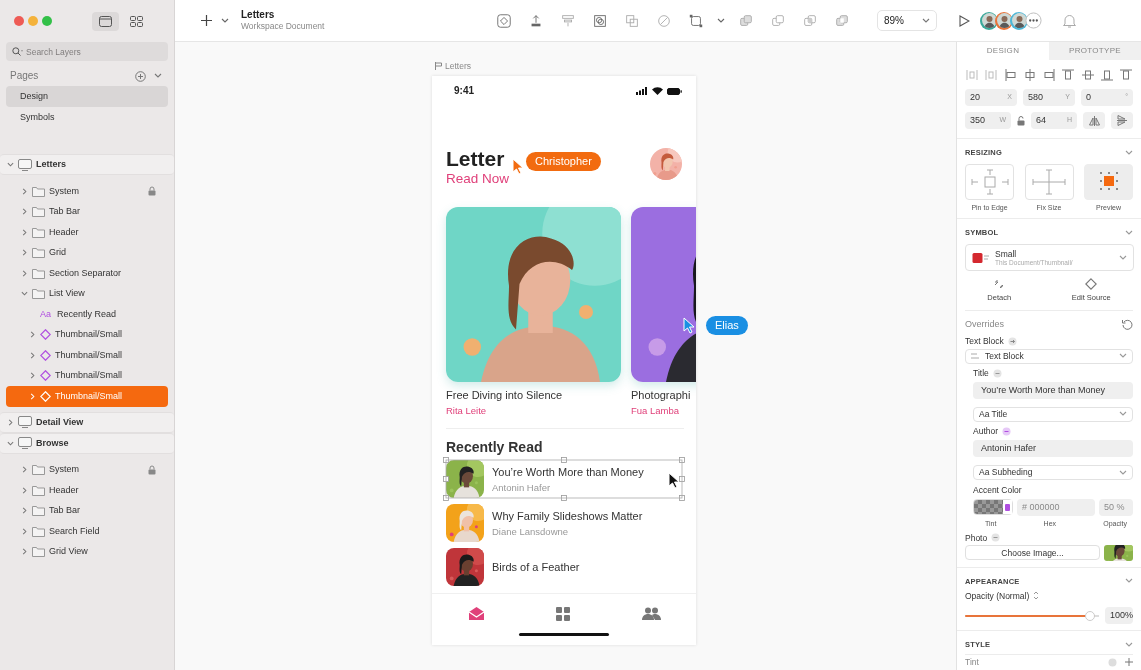 This screenshot has width=1141, height=670. Describe the element at coordinates (991, 75) in the screenshot. I see `distribute-vertical-icon` at that location.